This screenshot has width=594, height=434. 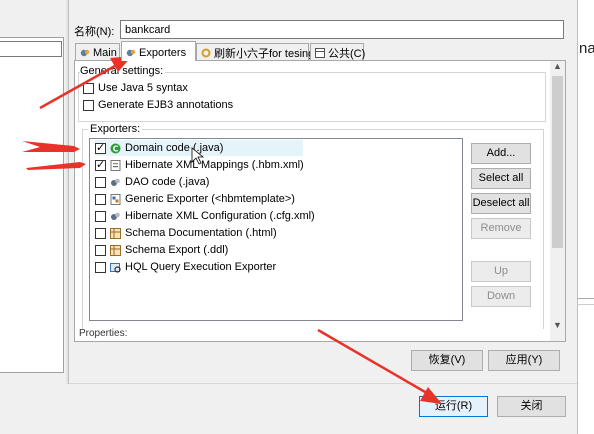 I want to click on close-button: 关闭, so click(x=531, y=406).